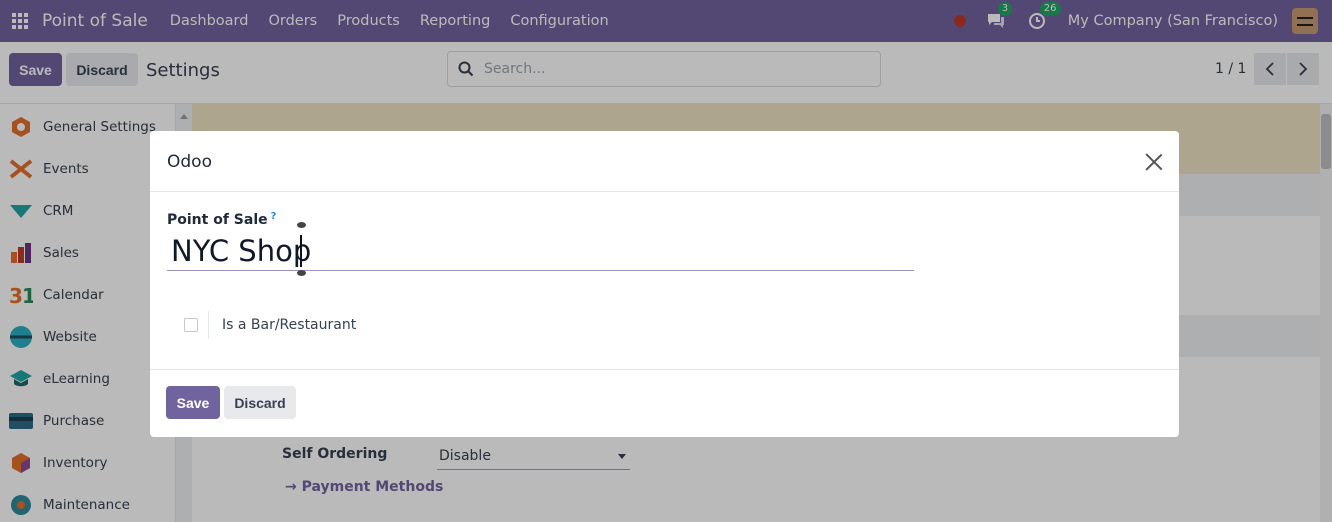 This screenshot has height=522, width=1332. I want to click on dialog-header: Odoo, so click(664, 161).